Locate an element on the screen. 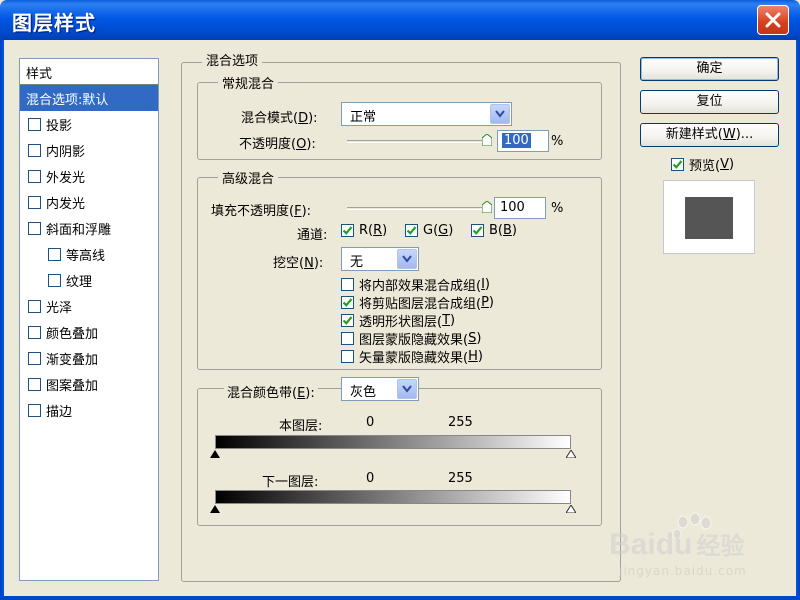 Image resolution: width=800 pixels, height=600 pixels. opacity-label-text: 不透明度( is located at coordinates (268, 144).